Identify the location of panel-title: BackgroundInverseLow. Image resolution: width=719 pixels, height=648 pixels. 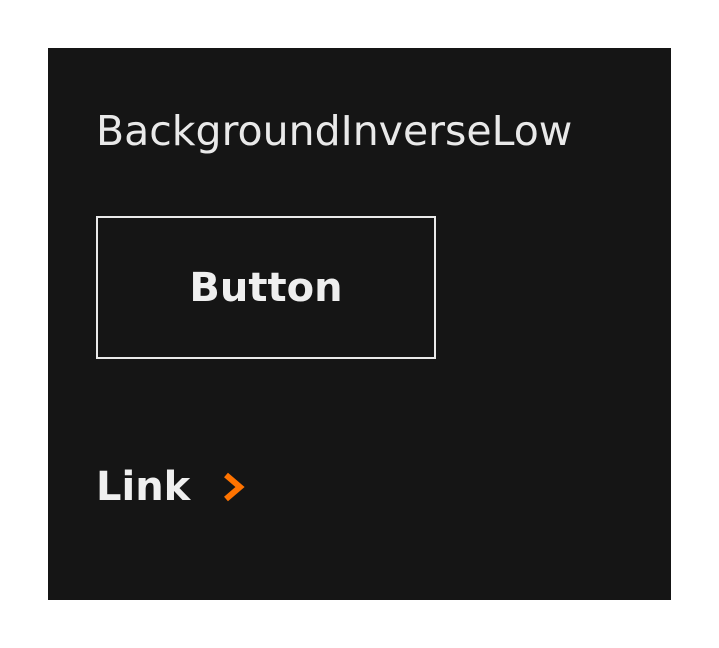
(334, 131).